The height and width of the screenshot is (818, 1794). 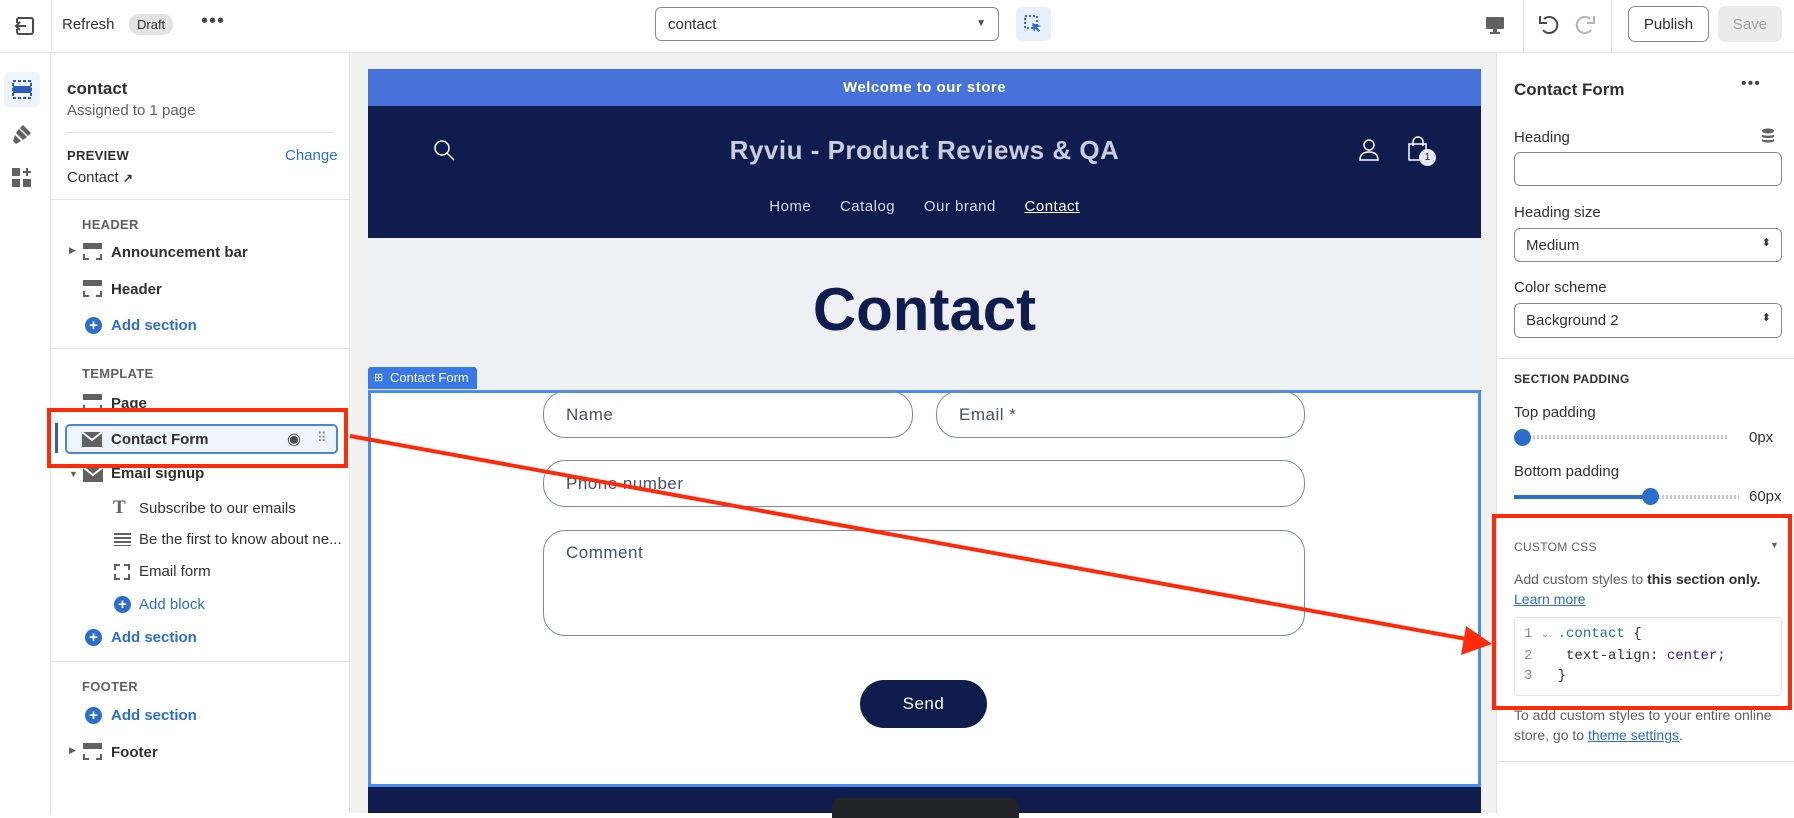 What do you see at coordinates (1648, 169) in the screenshot?
I see `heading-input` at bounding box center [1648, 169].